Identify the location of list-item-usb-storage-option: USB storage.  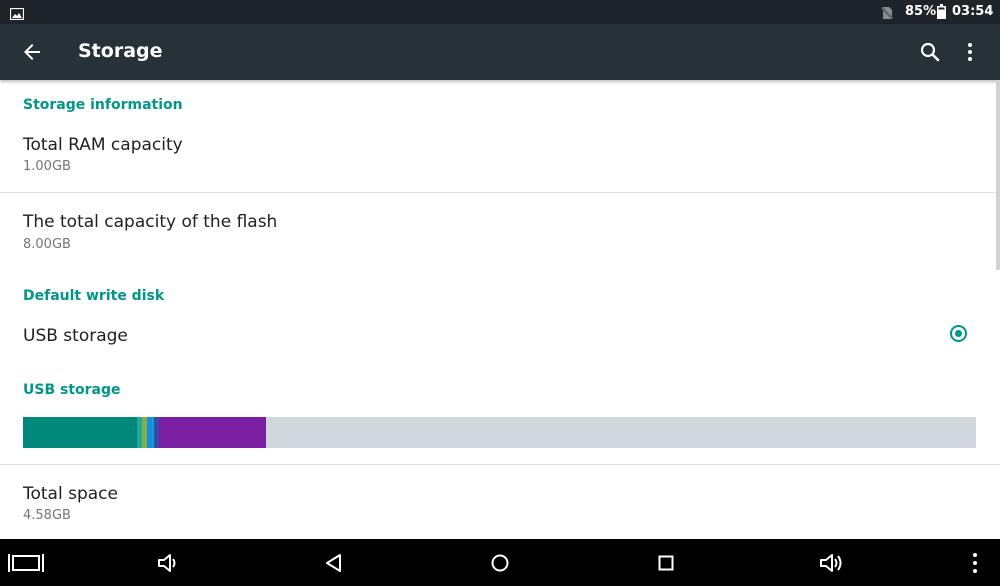
(498, 334).